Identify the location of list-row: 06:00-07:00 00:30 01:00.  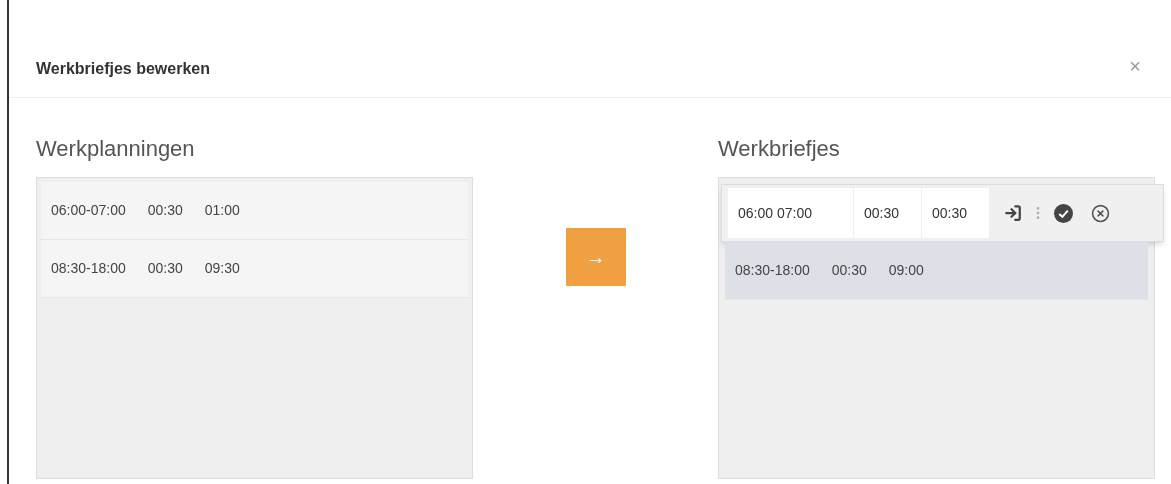
(254, 211).